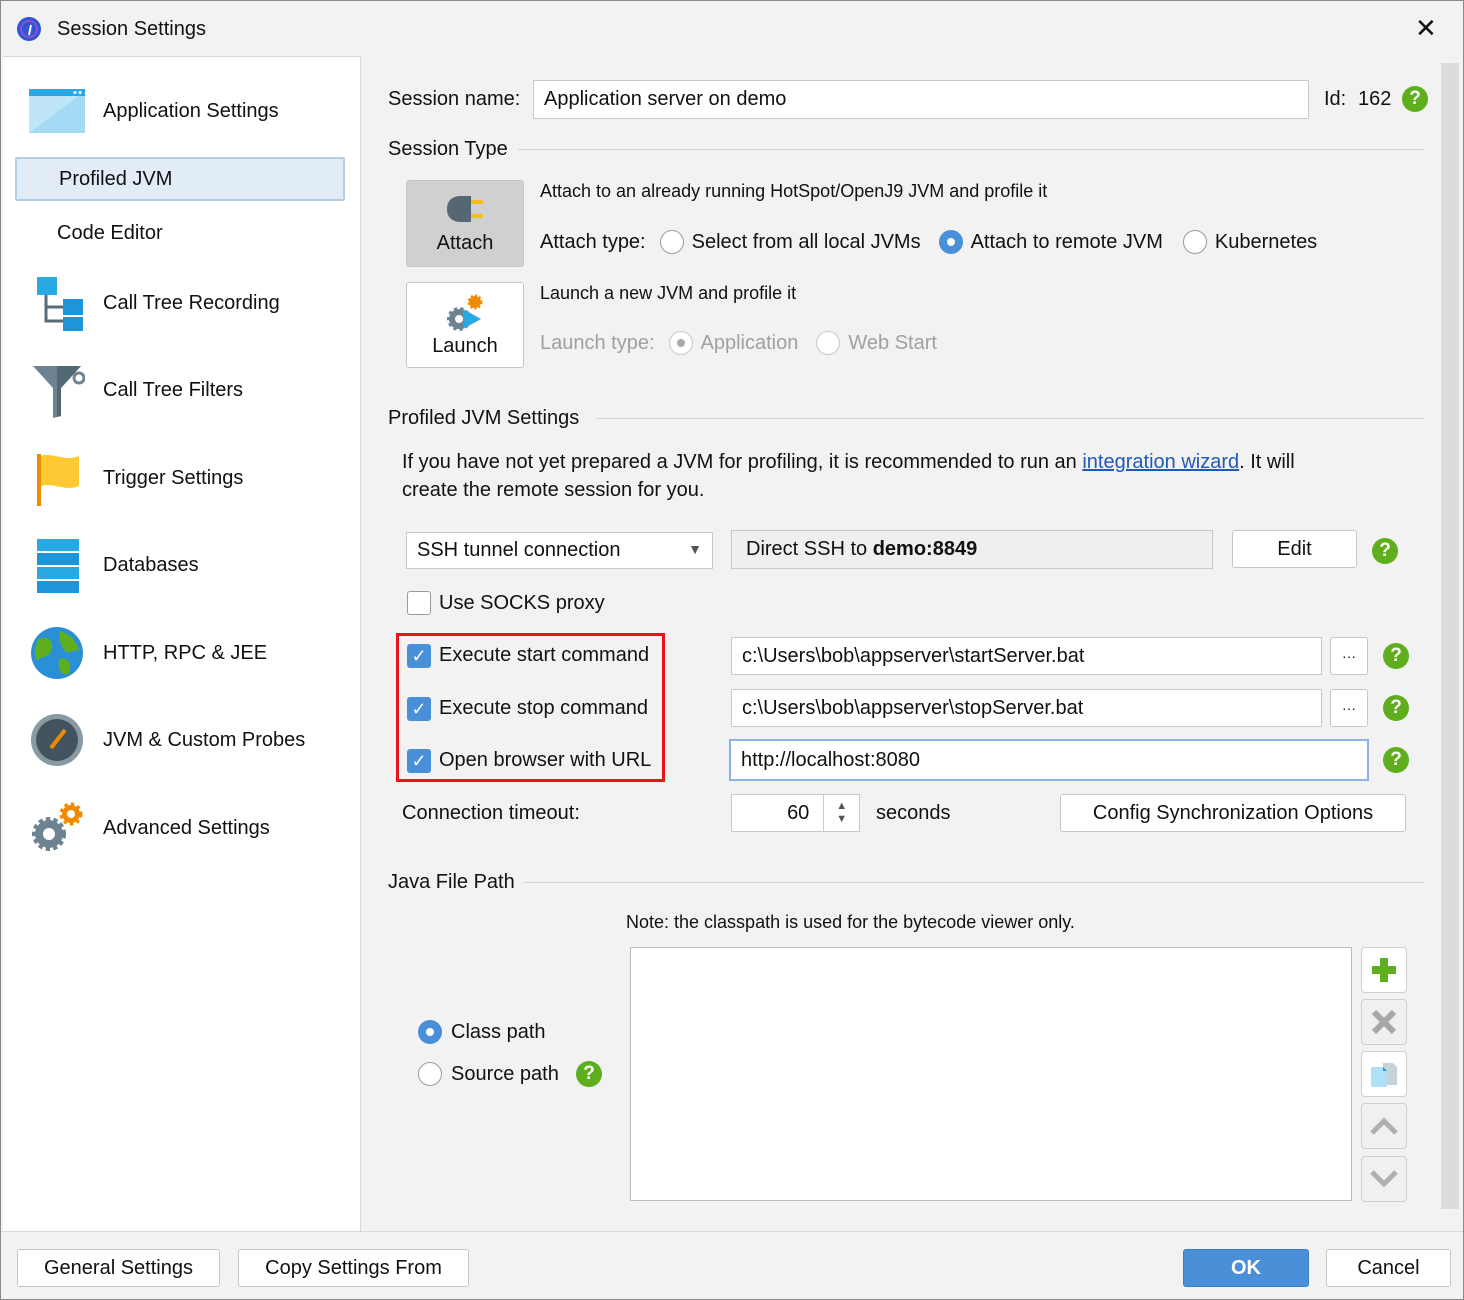 This screenshot has width=1464, height=1300. I want to click on radio-remote-jvm, so click(950, 242).